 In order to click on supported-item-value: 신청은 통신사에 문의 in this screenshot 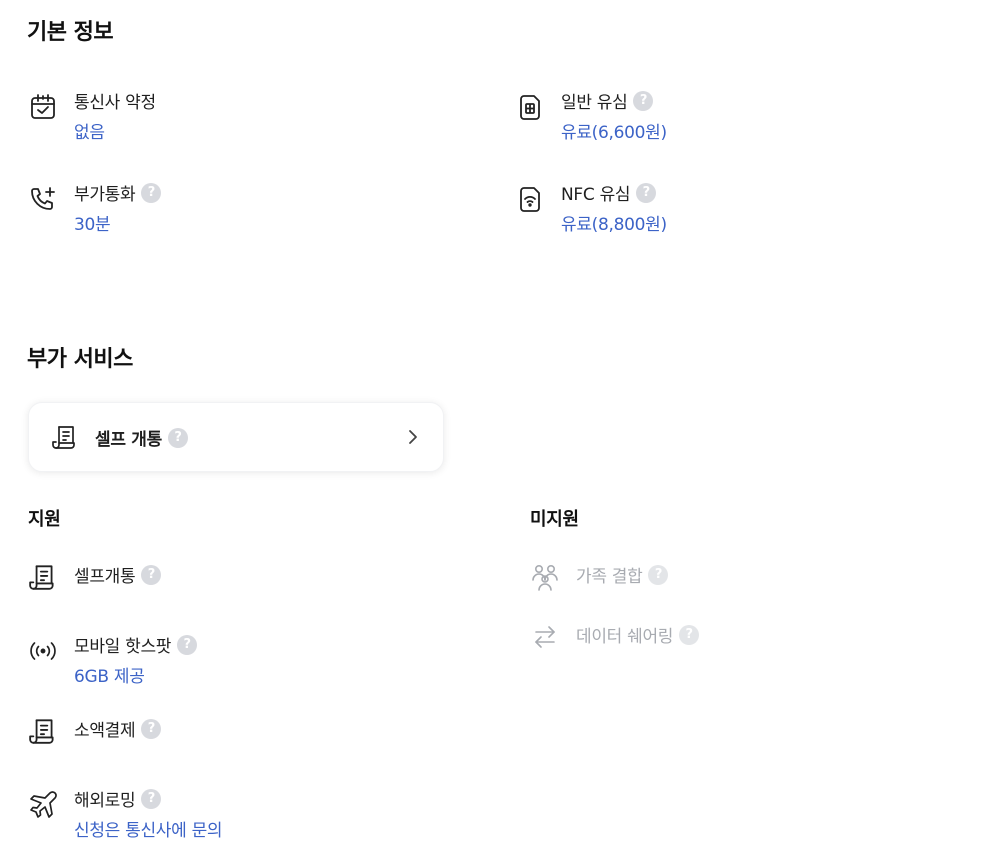, I will do `click(148, 831)`.